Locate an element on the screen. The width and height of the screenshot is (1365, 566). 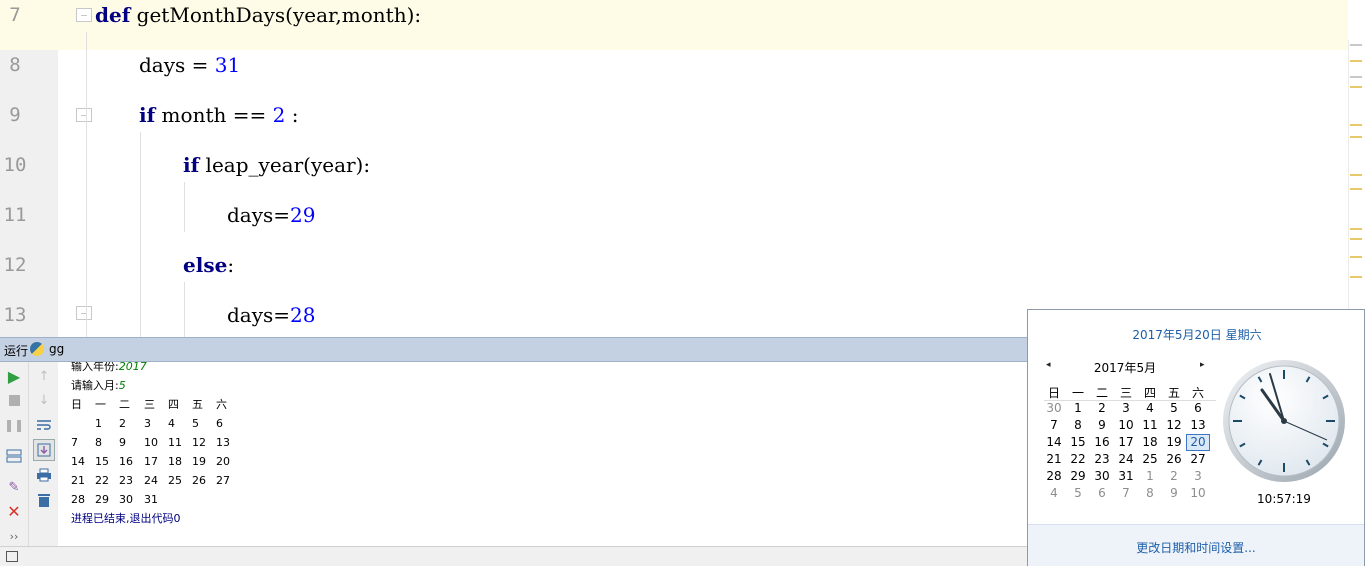
popup-day: 14 is located at coordinates (1054, 442).